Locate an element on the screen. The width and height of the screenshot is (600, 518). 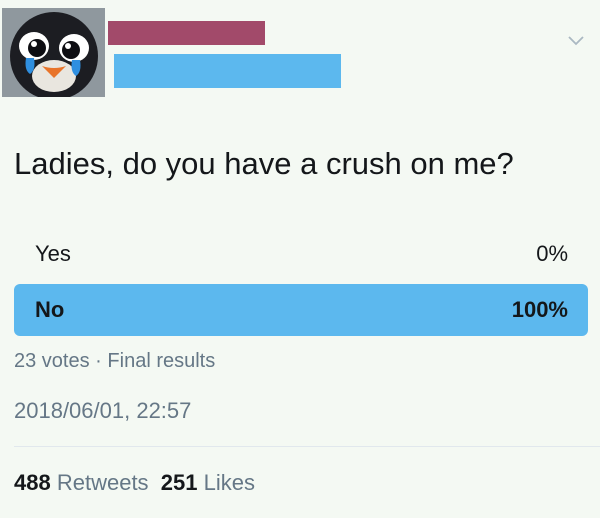
engagement-stats: 488 Retweets 251 Likes is located at coordinates (134, 483).